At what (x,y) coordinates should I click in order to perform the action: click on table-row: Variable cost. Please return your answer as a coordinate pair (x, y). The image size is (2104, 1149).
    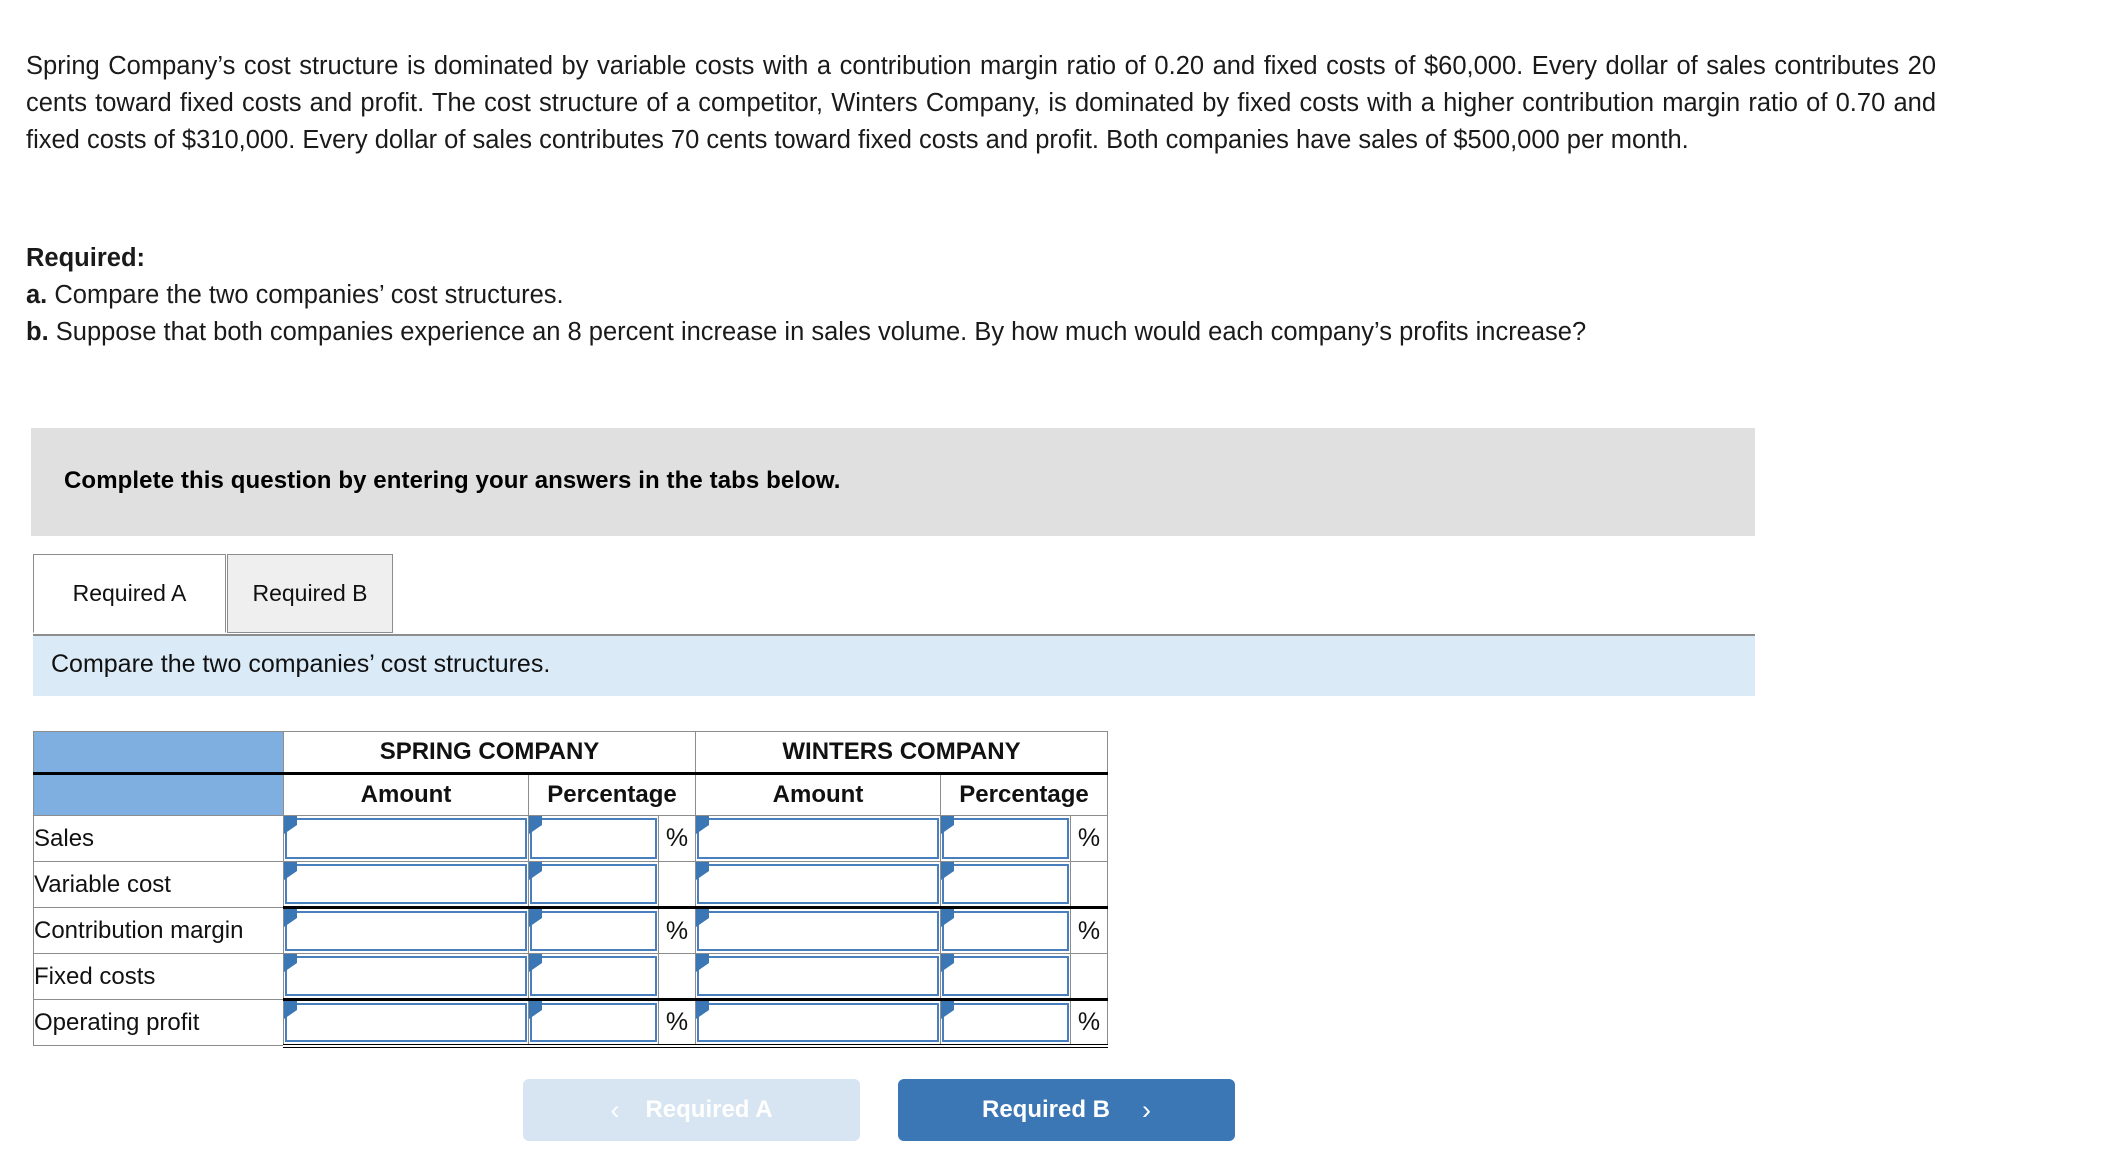
    Looking at the image, I should click on (570, 885).